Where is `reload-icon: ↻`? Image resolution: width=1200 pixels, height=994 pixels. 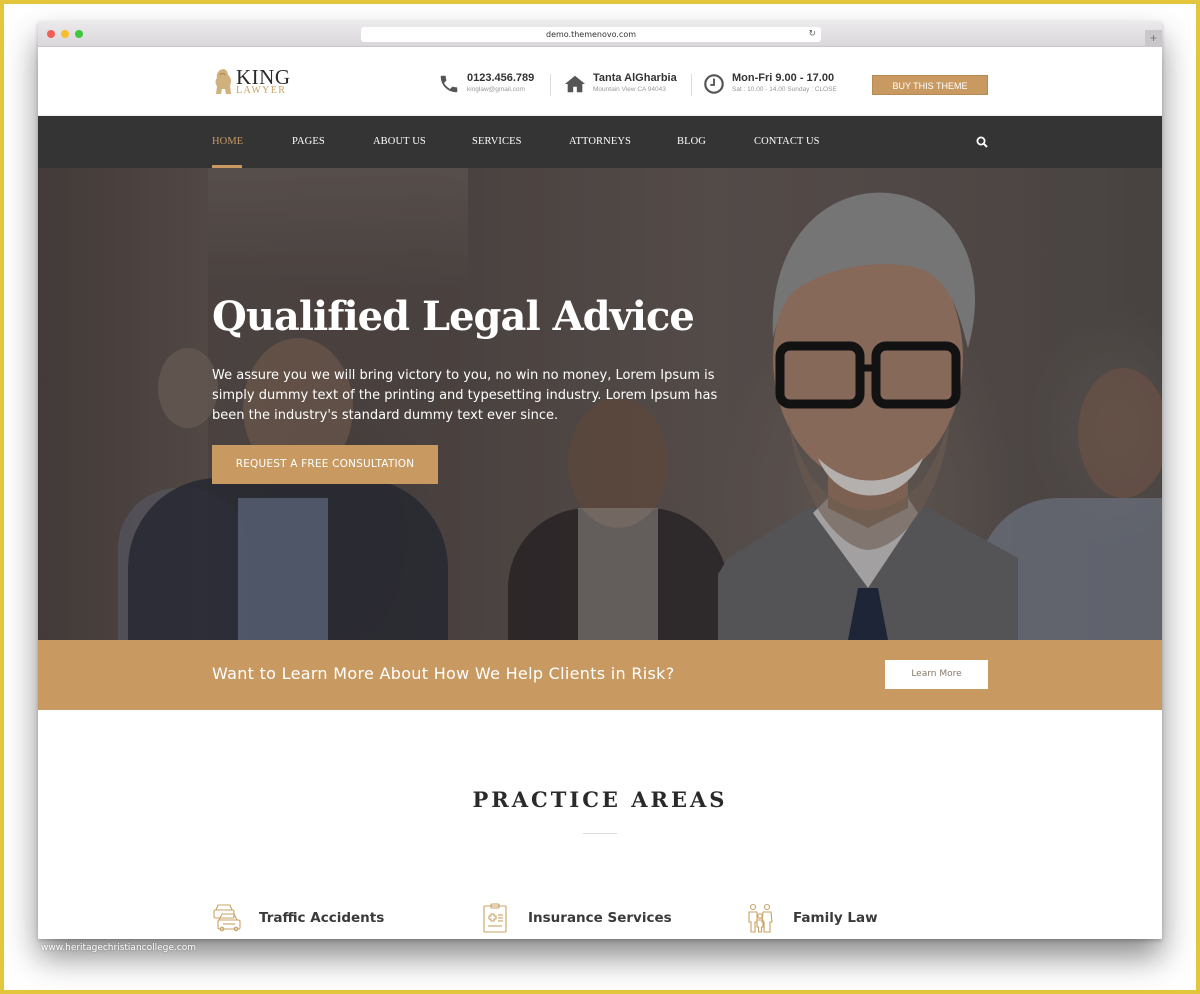
reload-icon: ↻ is located at coordinates (812, 34).